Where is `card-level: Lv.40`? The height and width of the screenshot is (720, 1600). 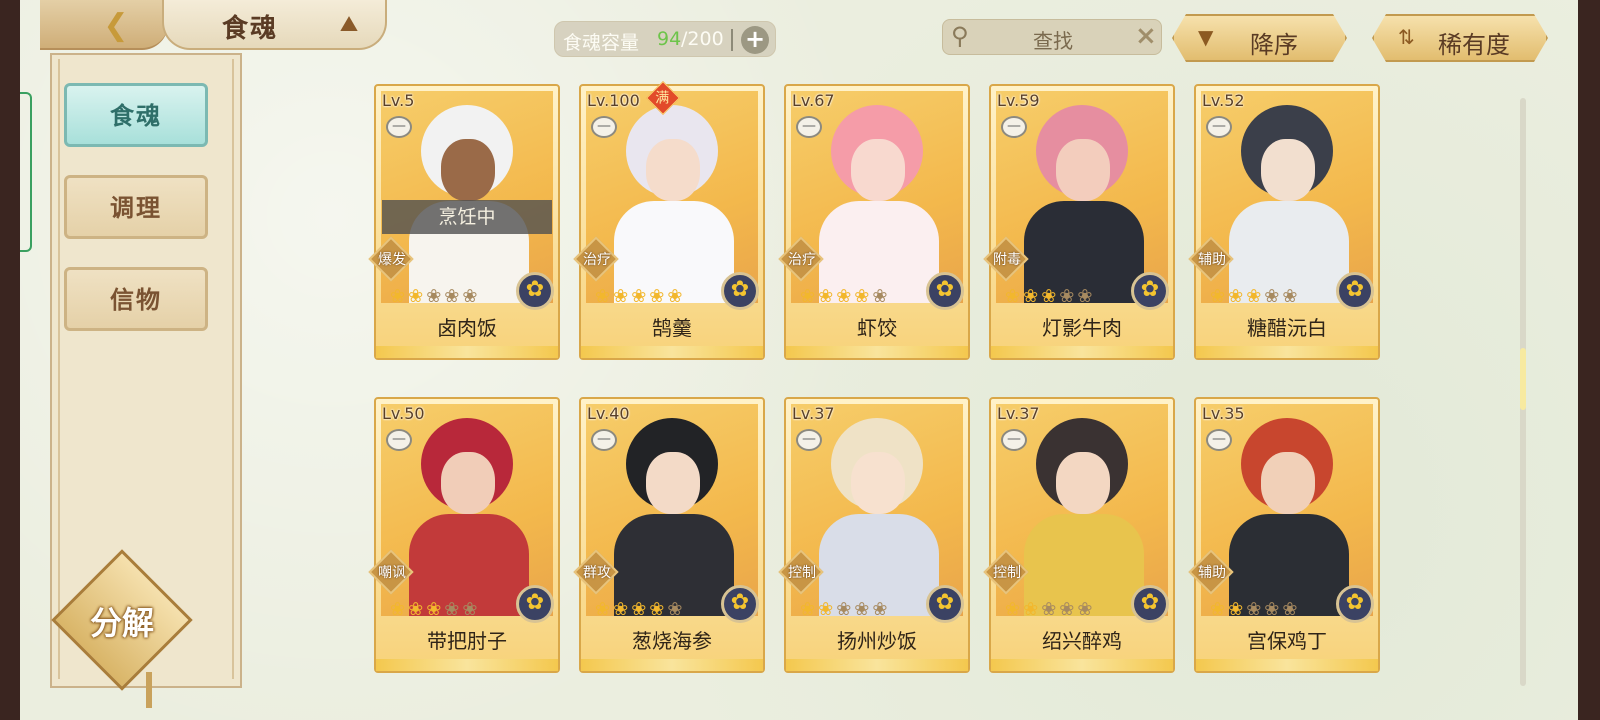
card-level: Lv.40 is located at coordinates (608, 413).